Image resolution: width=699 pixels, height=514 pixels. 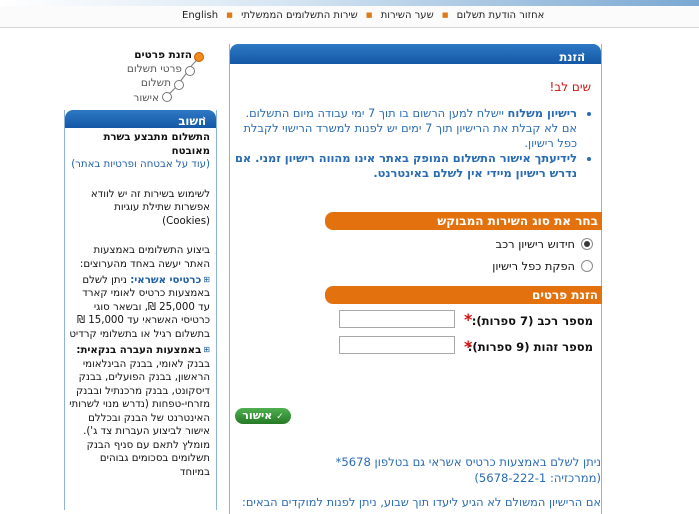 I want to click on id-number-label: מספר זהות (9 ספרות):, so click(x=530, y=347).